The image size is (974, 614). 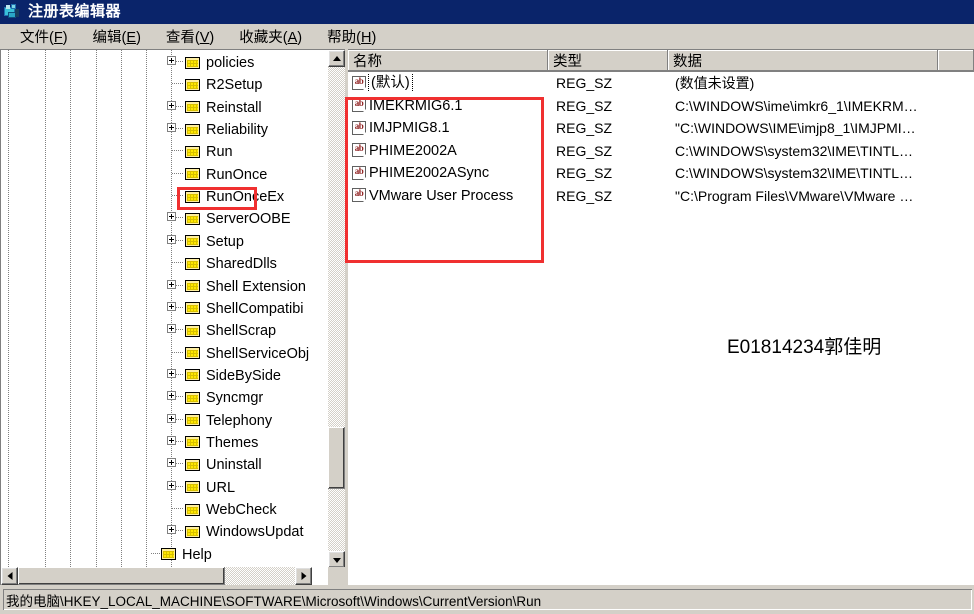 What do you see at coordinates (117, 36) in the screenshot?
I see `menu-edit: 编辑(E)` at bounding box center [117, 36].